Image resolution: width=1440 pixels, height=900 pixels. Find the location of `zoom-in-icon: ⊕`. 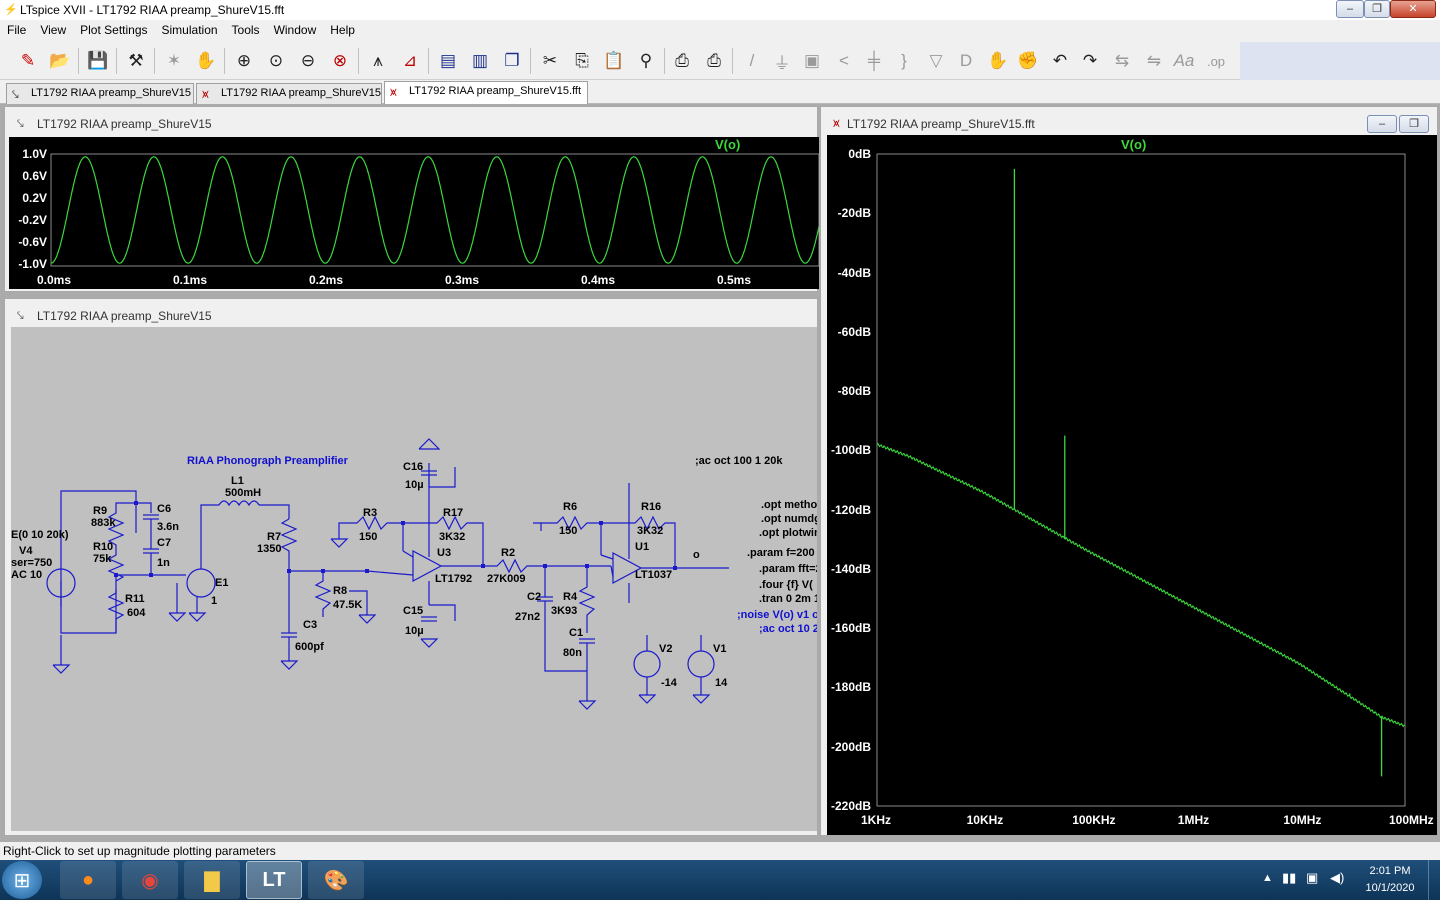

zoom-in-icon: ⊕ is located at coordinates (244, 61).